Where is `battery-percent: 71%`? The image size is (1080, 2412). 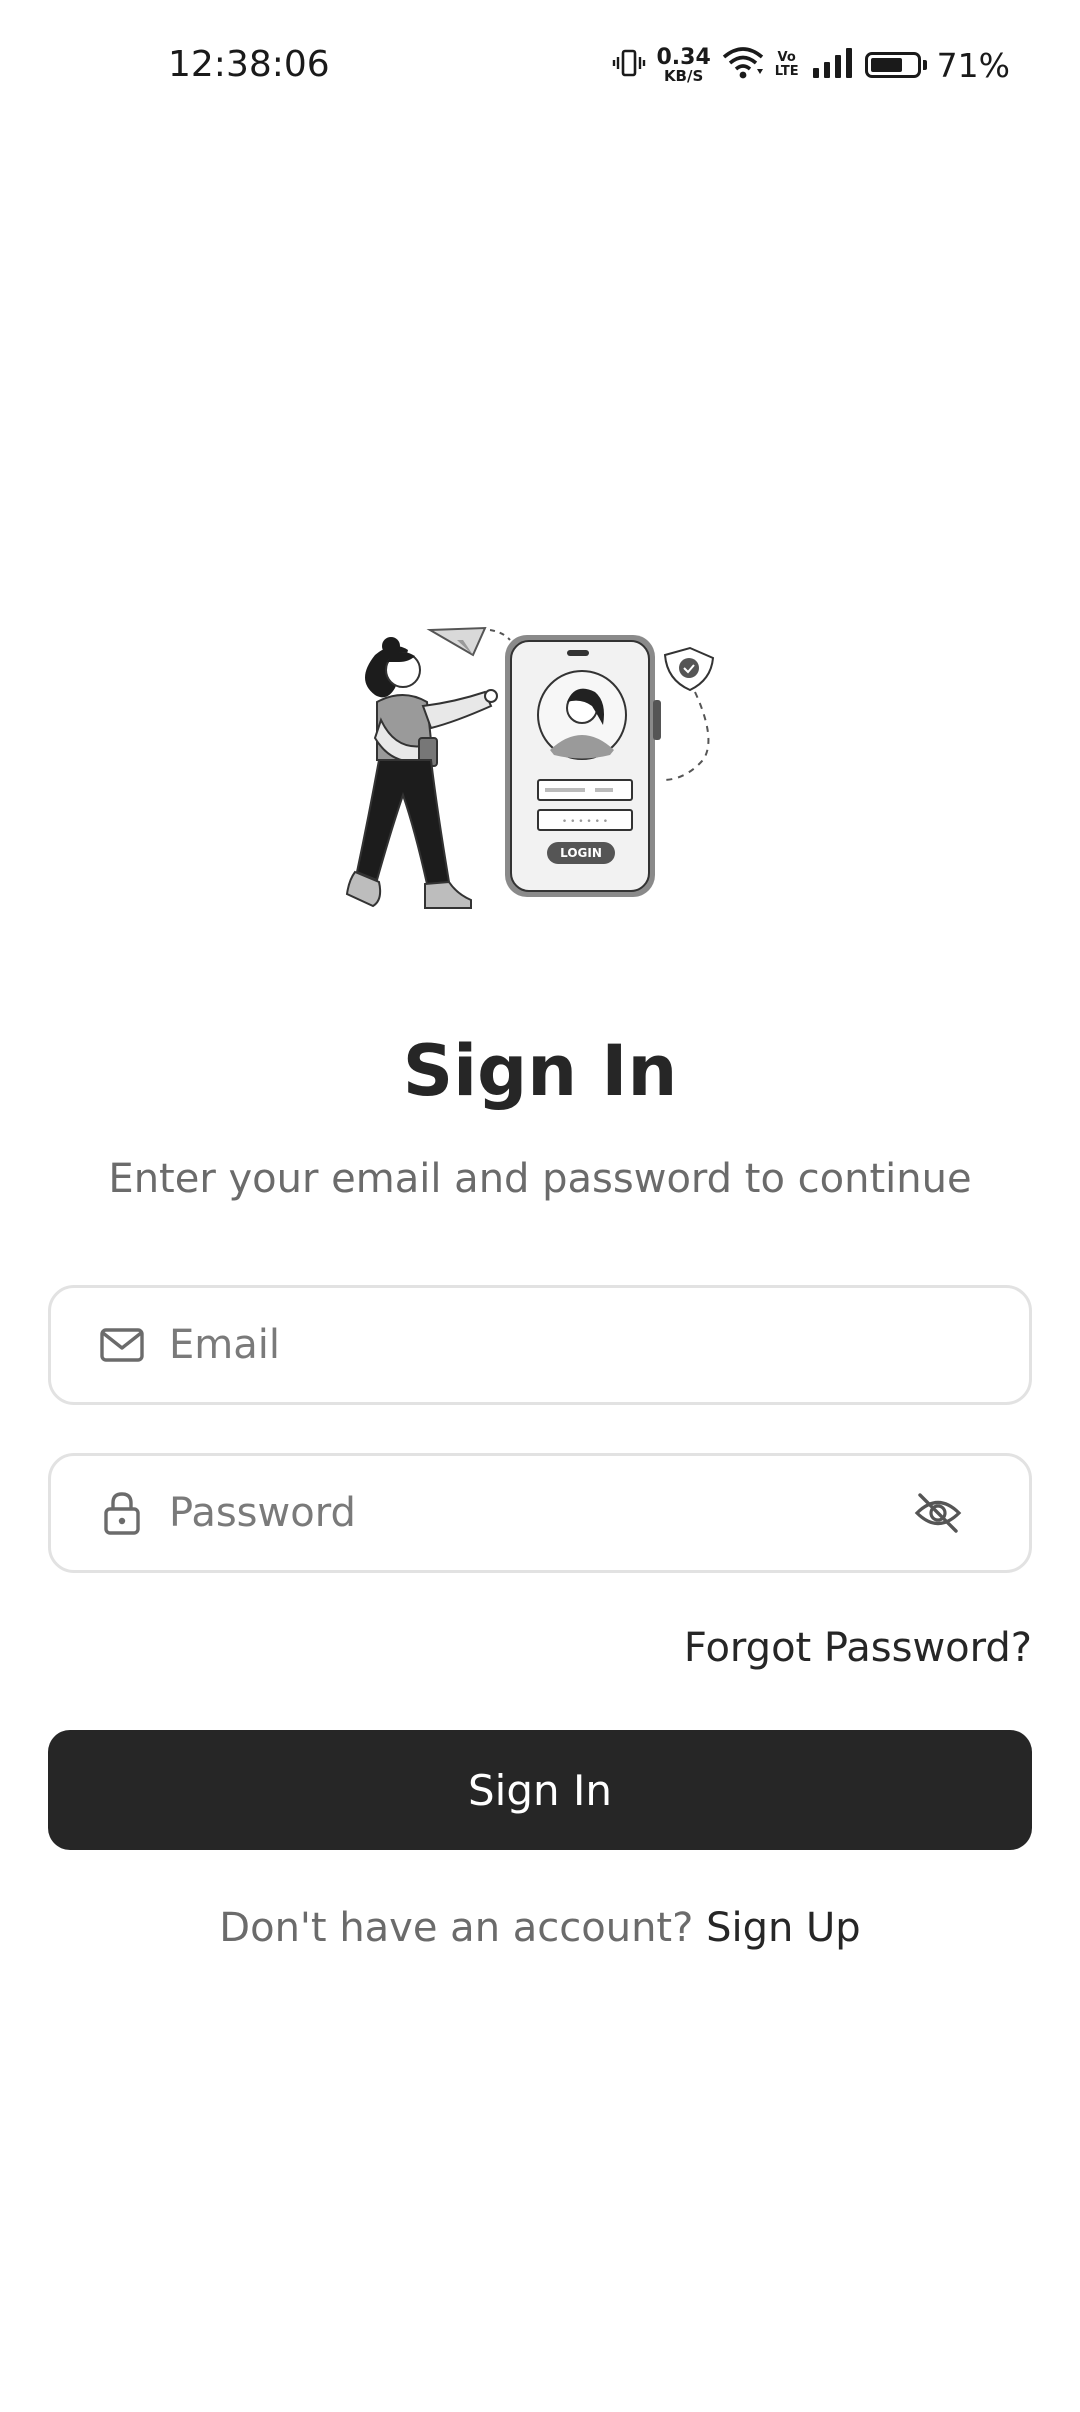
battery-percent: 71% is located at coordinates (973, 65).